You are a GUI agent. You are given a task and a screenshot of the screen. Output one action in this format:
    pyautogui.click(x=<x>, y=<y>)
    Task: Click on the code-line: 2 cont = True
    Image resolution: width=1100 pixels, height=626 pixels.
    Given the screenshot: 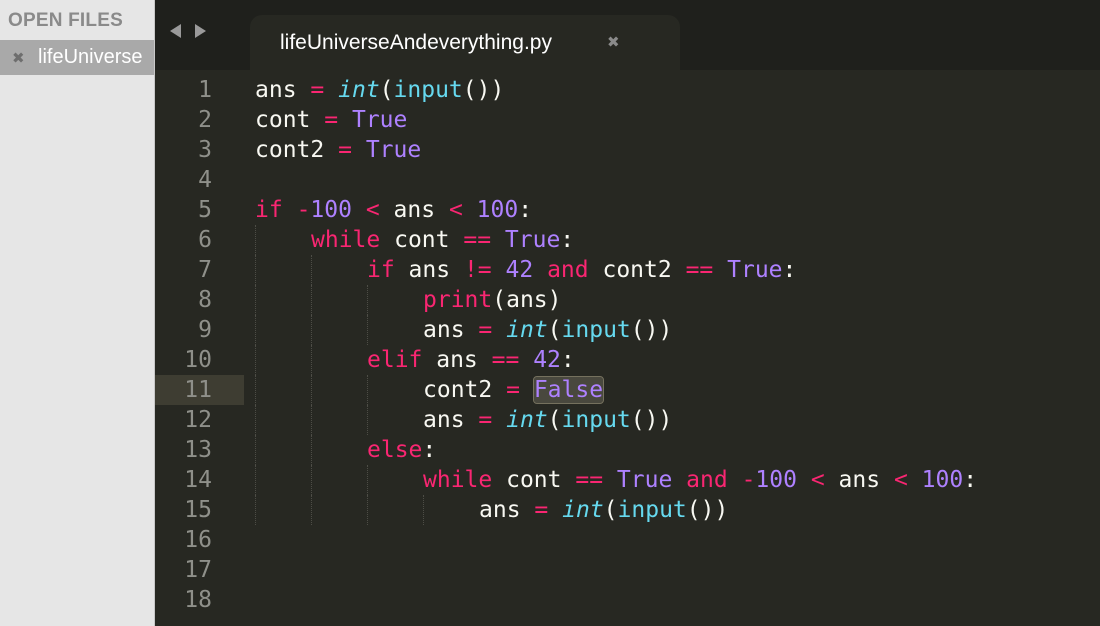 What is the action you would take?
    pyautogui.click(x=627, y=120)
    